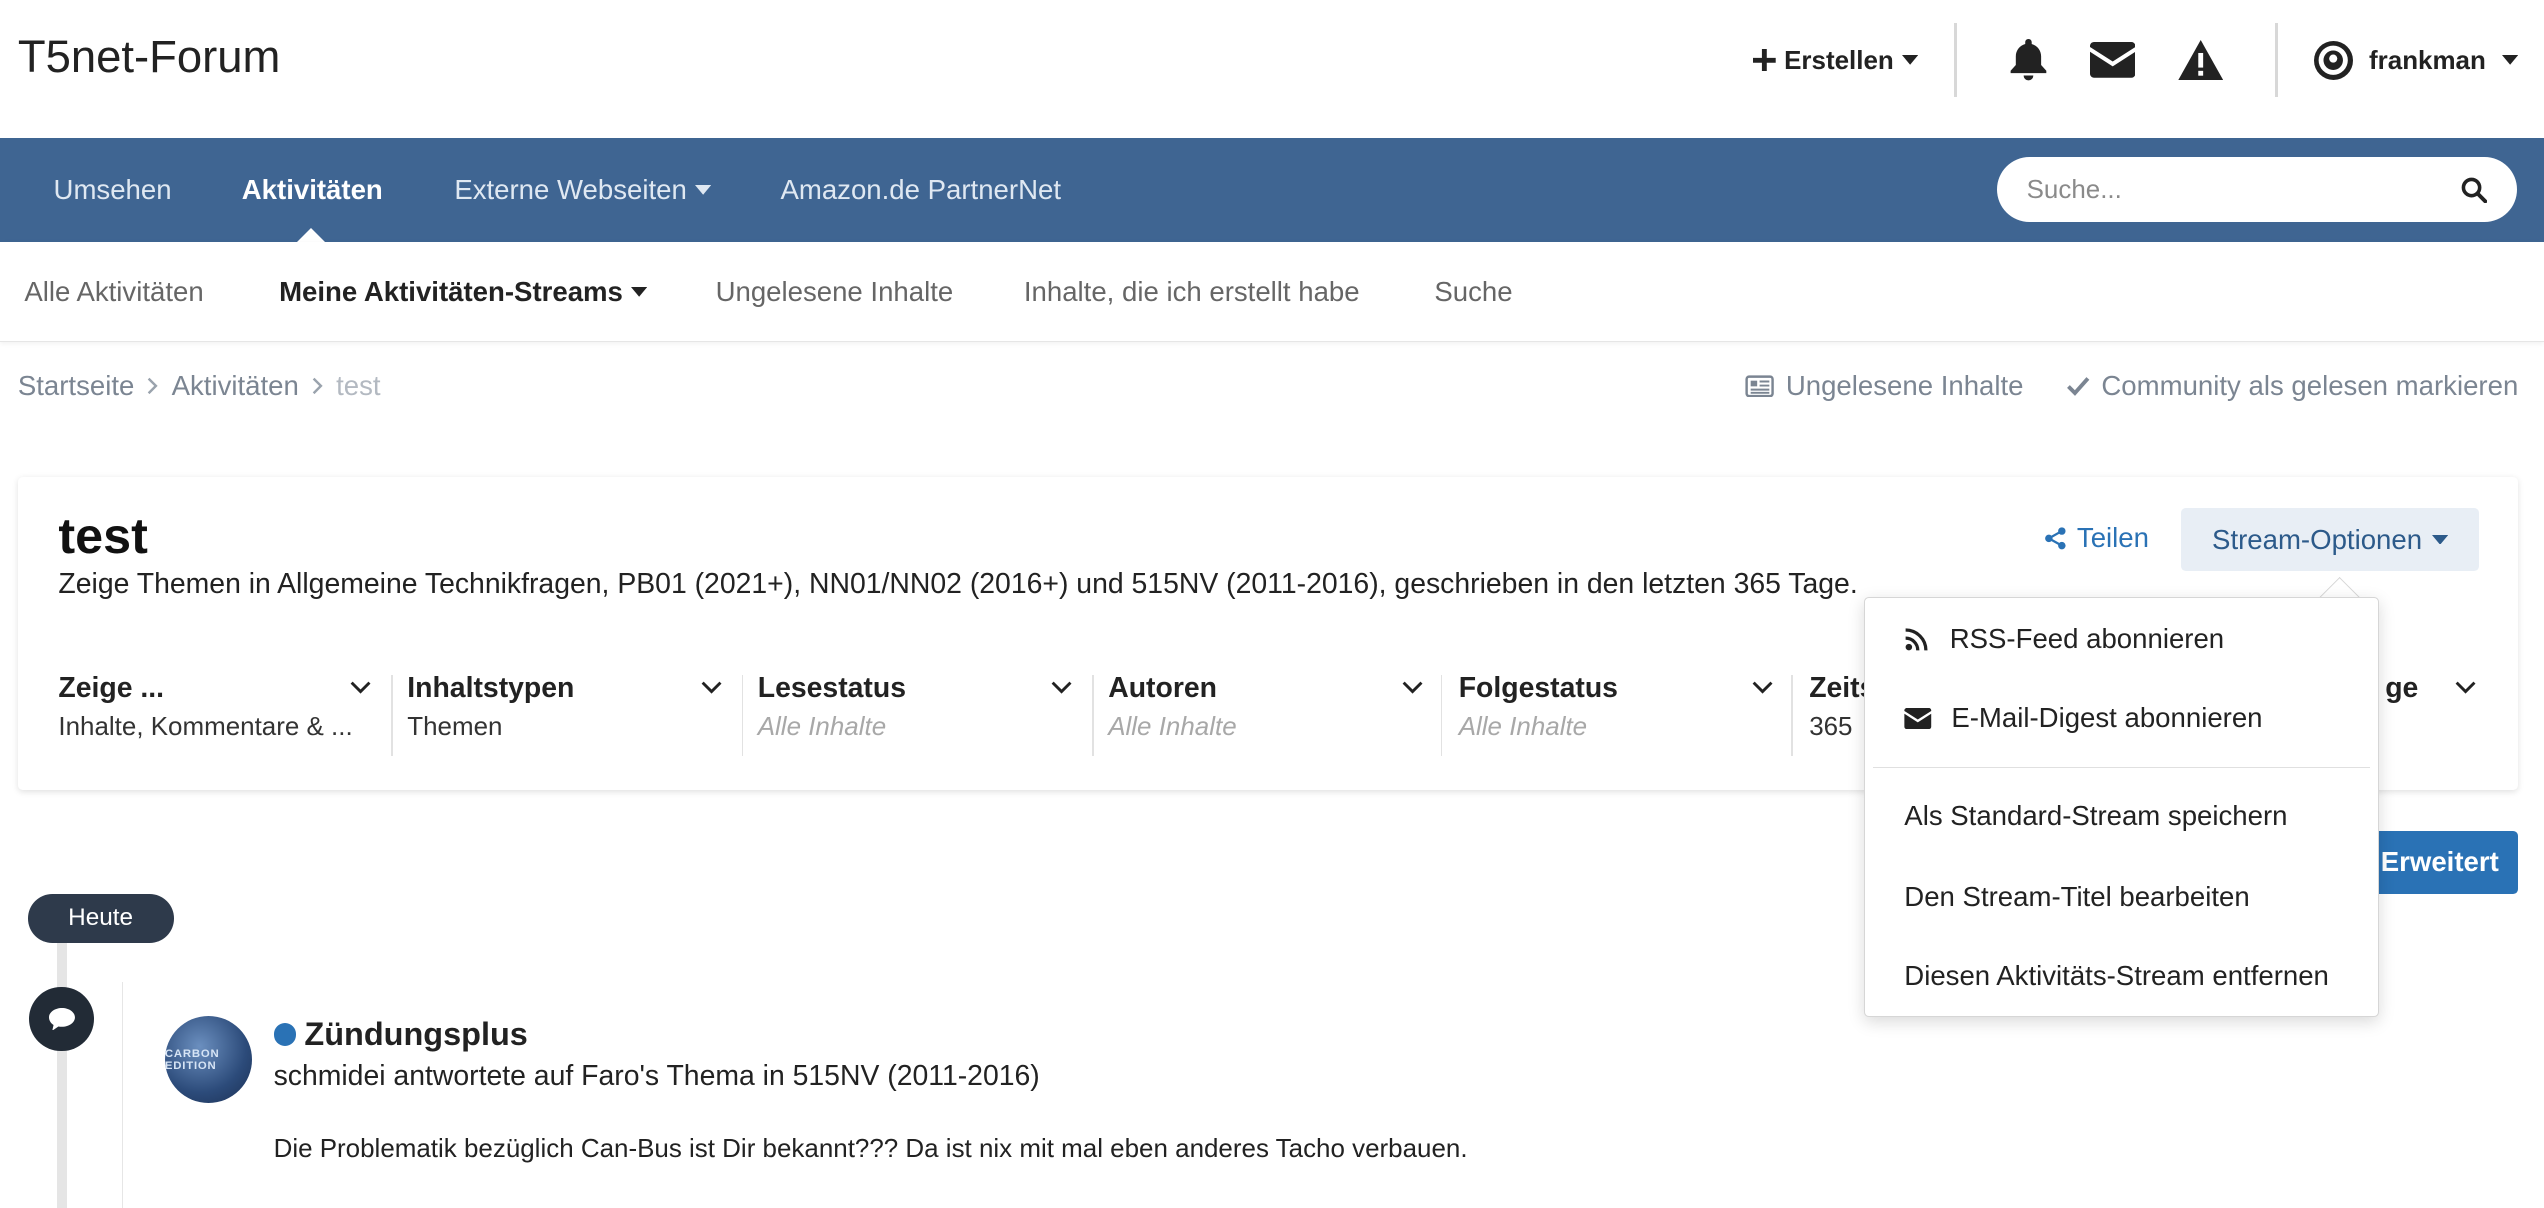 The width and height of the screenshot is (2544, 1208). What do you see at coordinates (1916, 639) in the screenshot?
I see `rss-icon` at bounding box center [1916, 639].